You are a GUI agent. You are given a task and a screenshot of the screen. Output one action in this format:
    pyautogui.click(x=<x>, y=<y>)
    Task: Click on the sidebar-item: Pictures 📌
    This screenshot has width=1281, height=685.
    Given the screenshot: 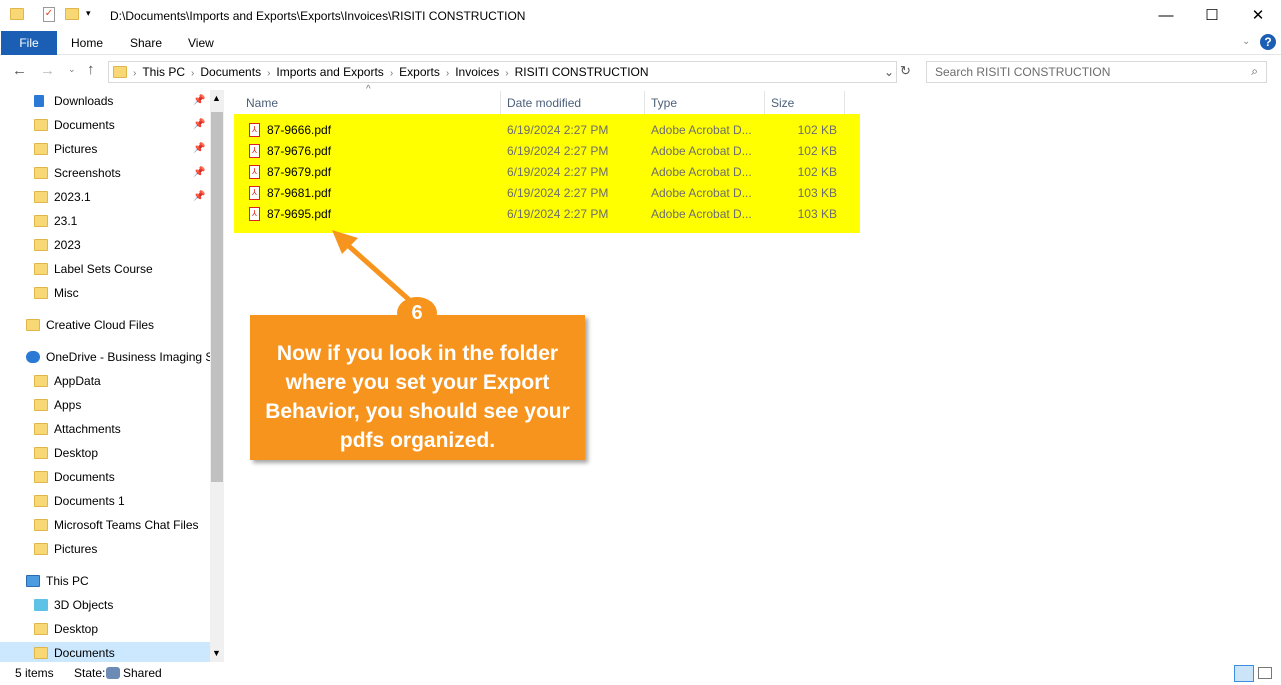 What is the action you would take?
    pyautogui.click(x=105, y=149)
    